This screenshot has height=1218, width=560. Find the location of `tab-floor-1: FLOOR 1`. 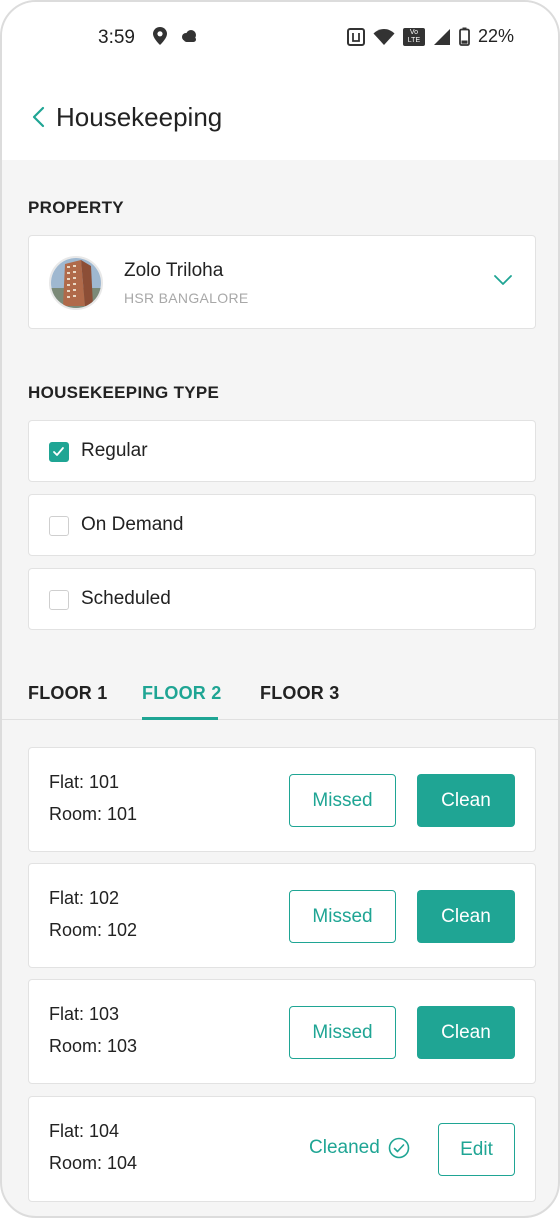

tab-floor-1: FLOOR 1 is located at coordinates (67, 693).